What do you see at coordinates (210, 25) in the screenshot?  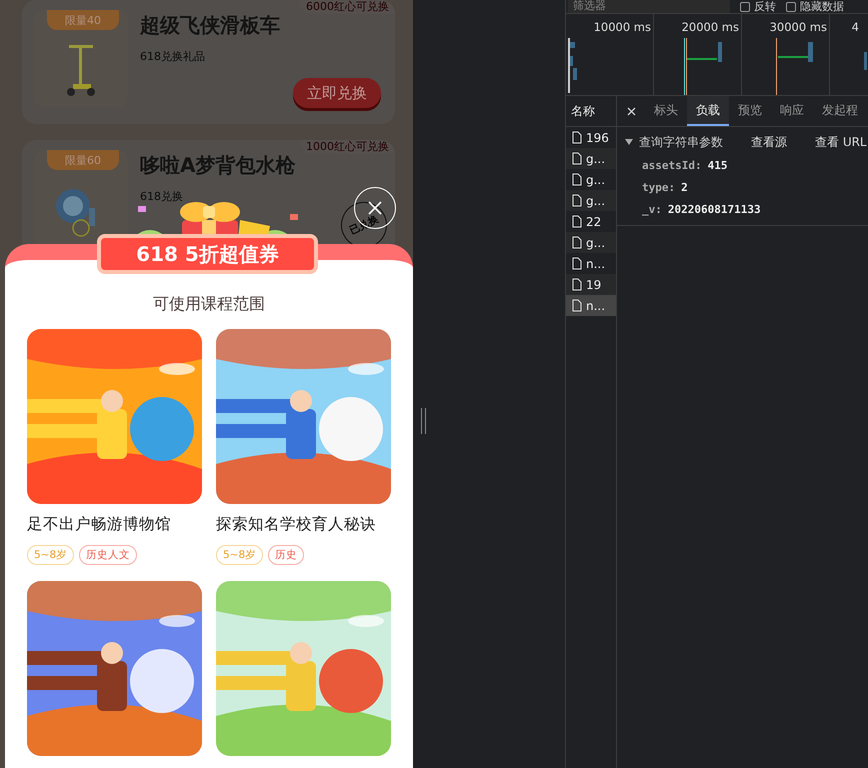 I see `product-title: 超级飞侠滑板车` at bounding box center [210, 25].